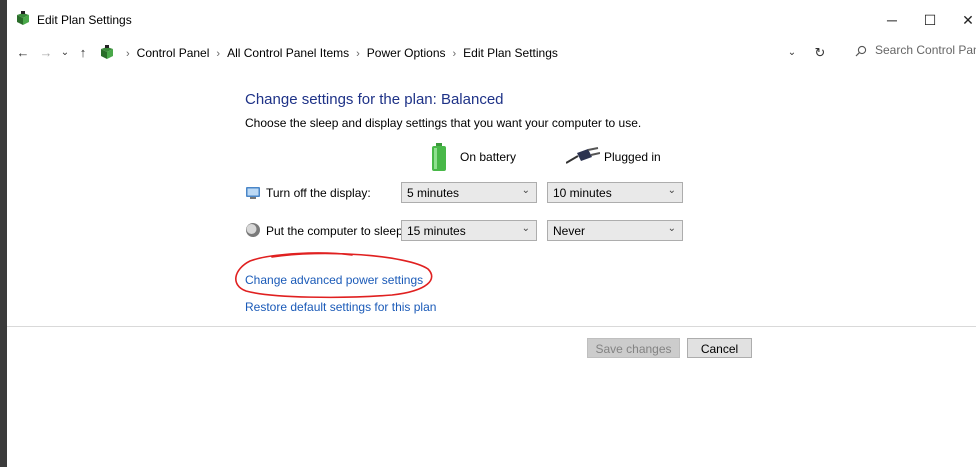 This screenshot has width=976, height=467. Describe the element at coordinates (615, 192) in the screenshot. I see `display-plugged-in-select: 10 minutes ⌄` at that location.